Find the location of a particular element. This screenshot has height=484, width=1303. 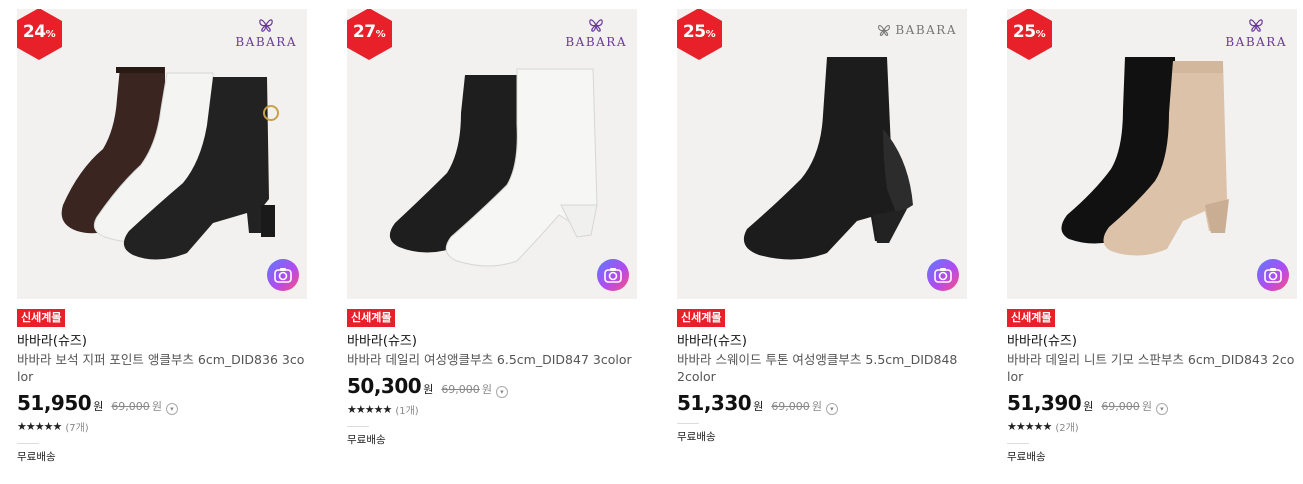

review-count: (1개) is located at coordinates (407, 411).